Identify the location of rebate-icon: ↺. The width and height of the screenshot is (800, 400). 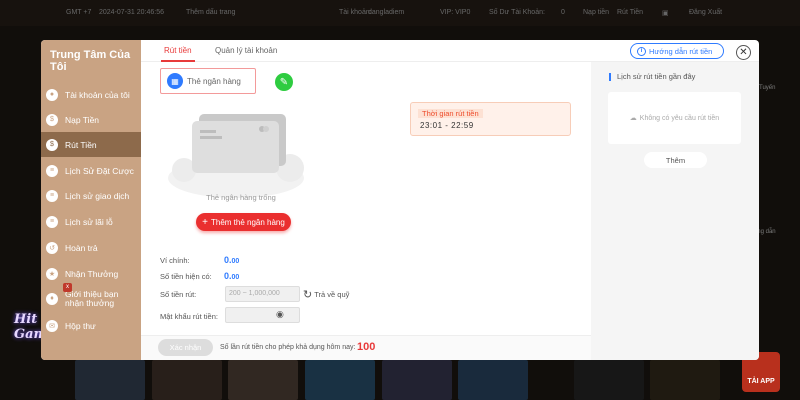
(52, 247).